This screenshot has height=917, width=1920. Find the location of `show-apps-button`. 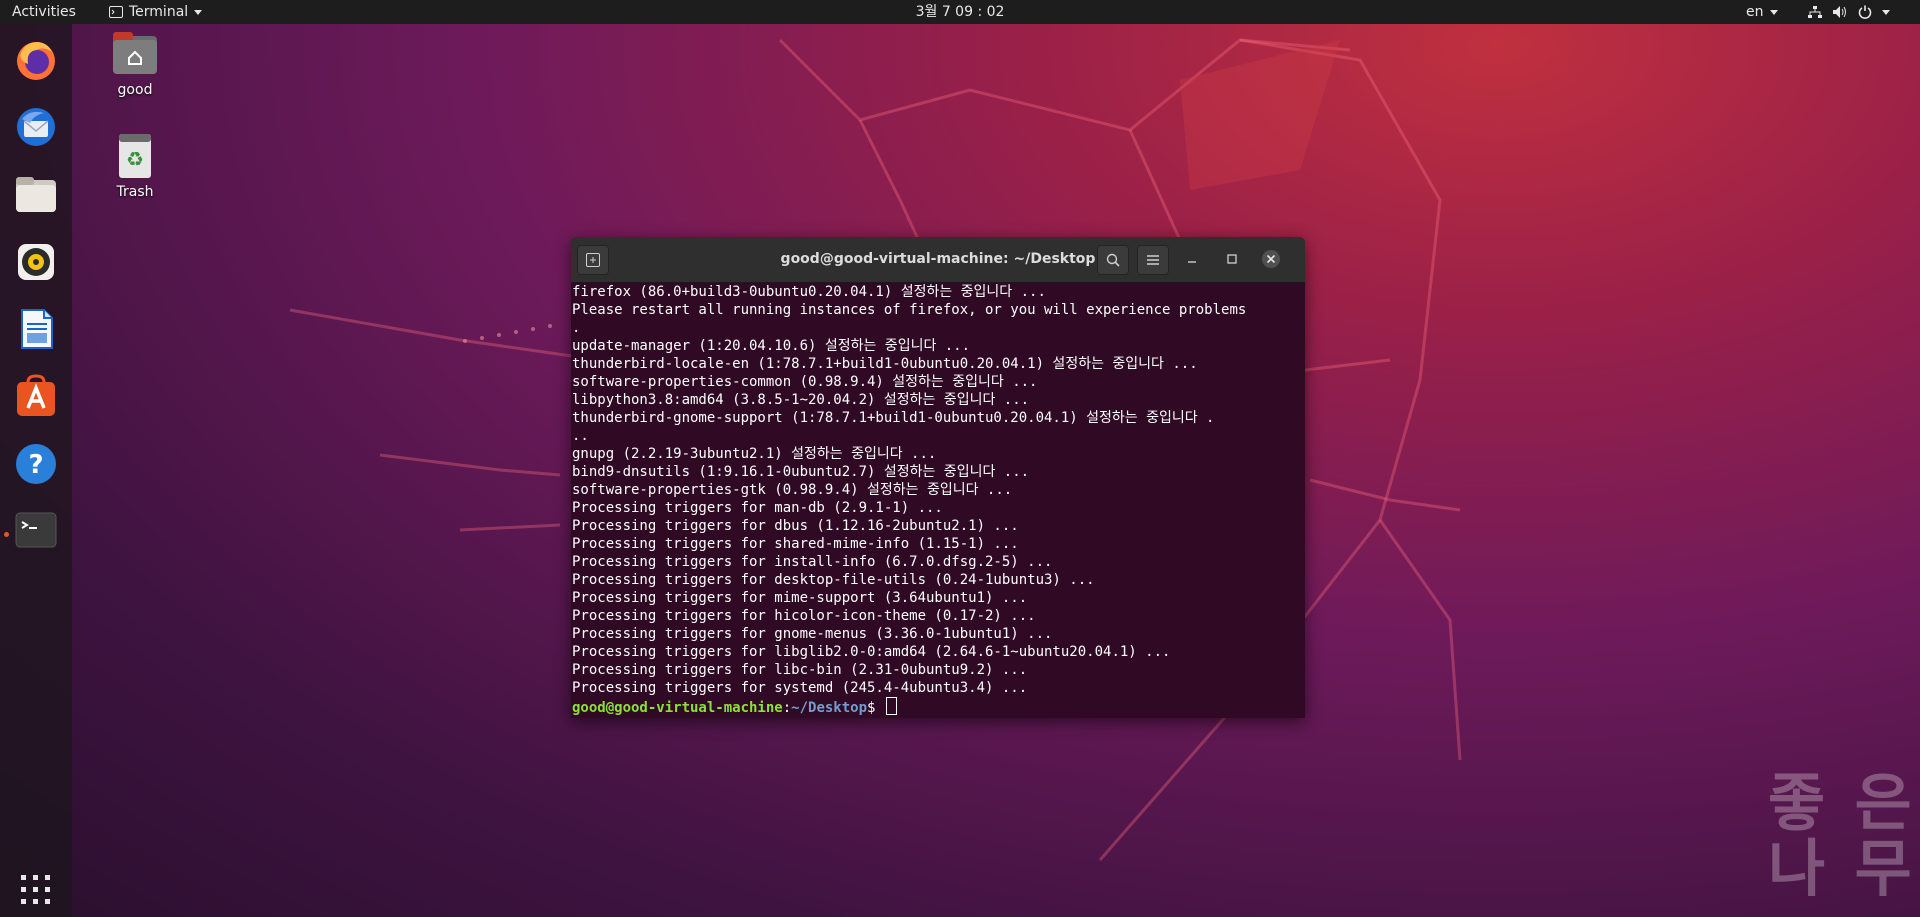

show-apps-button is located at coordinates (36, 890).